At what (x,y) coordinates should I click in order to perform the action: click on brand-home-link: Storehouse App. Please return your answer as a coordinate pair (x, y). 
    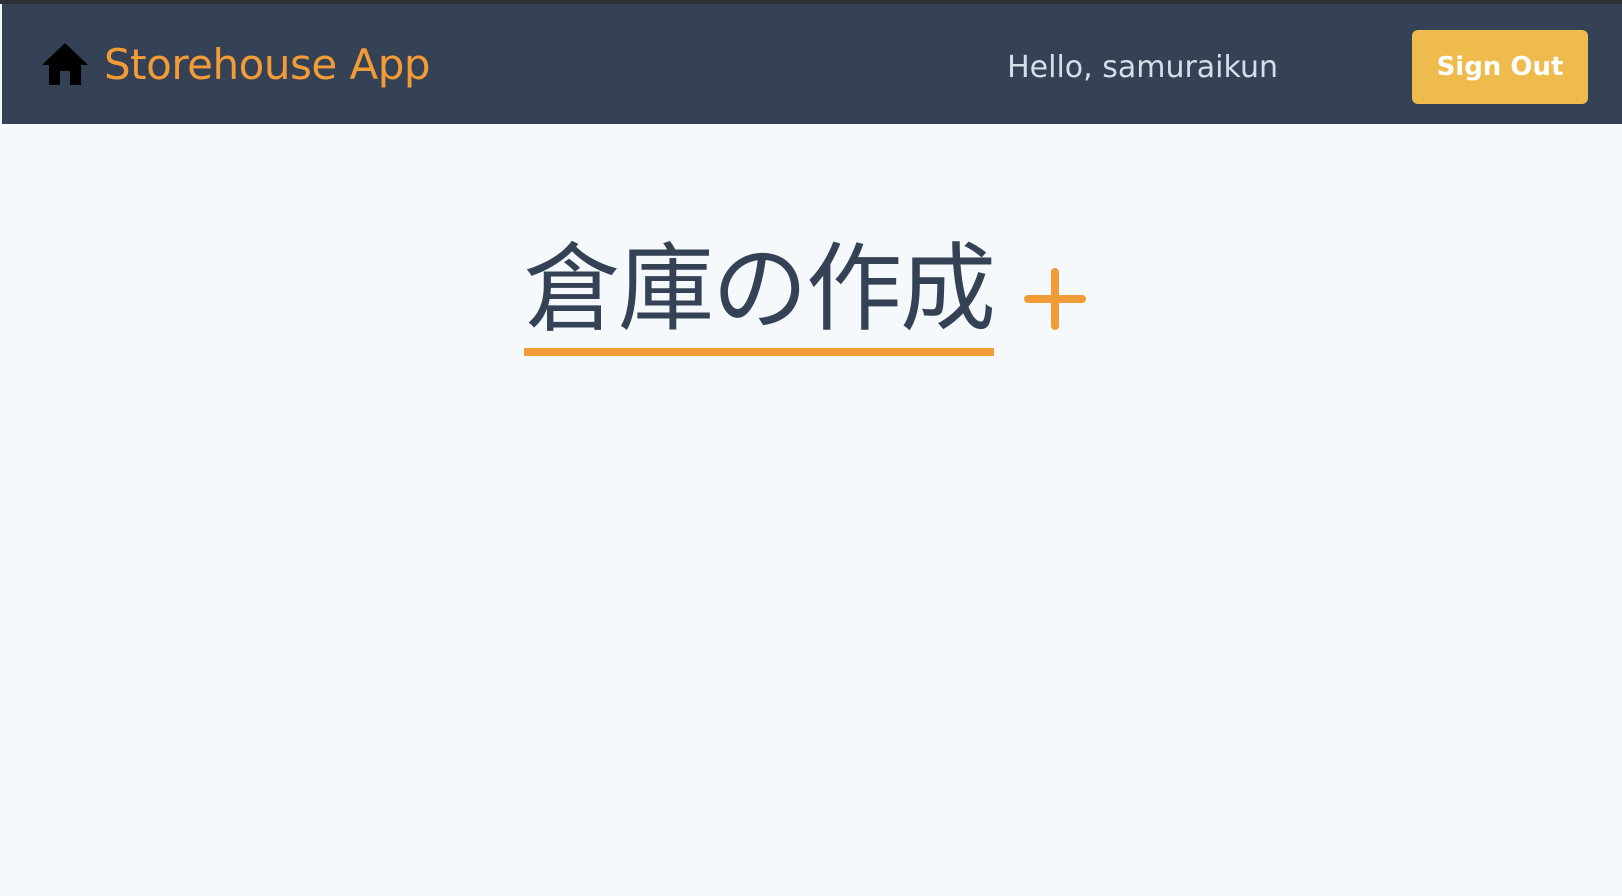
    Looking at the image, I should click on (235, 64).